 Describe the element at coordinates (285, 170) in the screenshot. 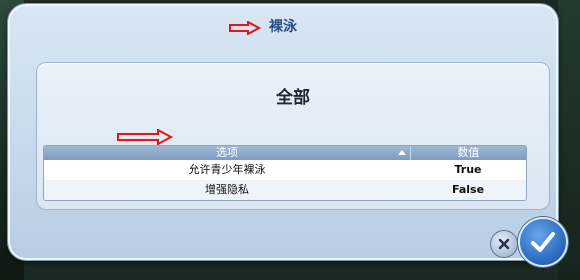

I see `table-row: 允许青少年裸泳 True` at that location.